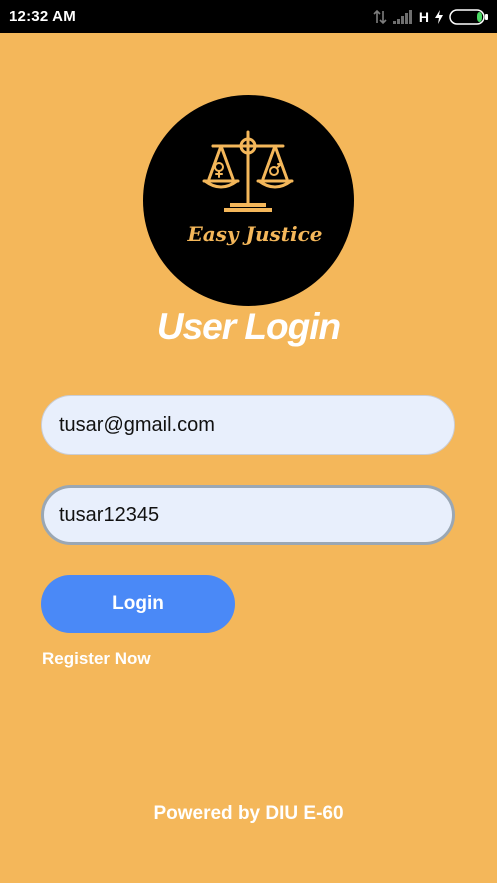 The height and width of the screenshot is (883, 497). Describe the element at coordinates (248, 425) in the screenshot. I see `email-field: tusar@gmail.com` at that location.